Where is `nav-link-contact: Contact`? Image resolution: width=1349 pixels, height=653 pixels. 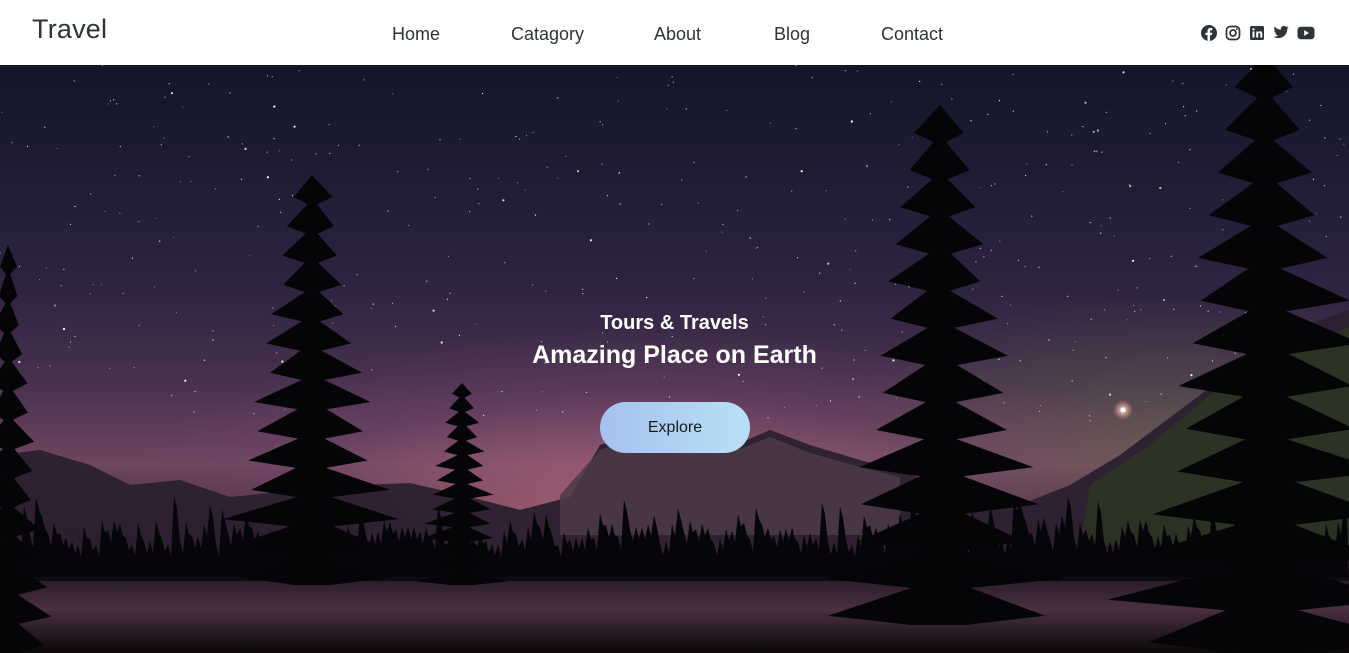
nav-link-contact: Contact is located at coordinates (912, 34).